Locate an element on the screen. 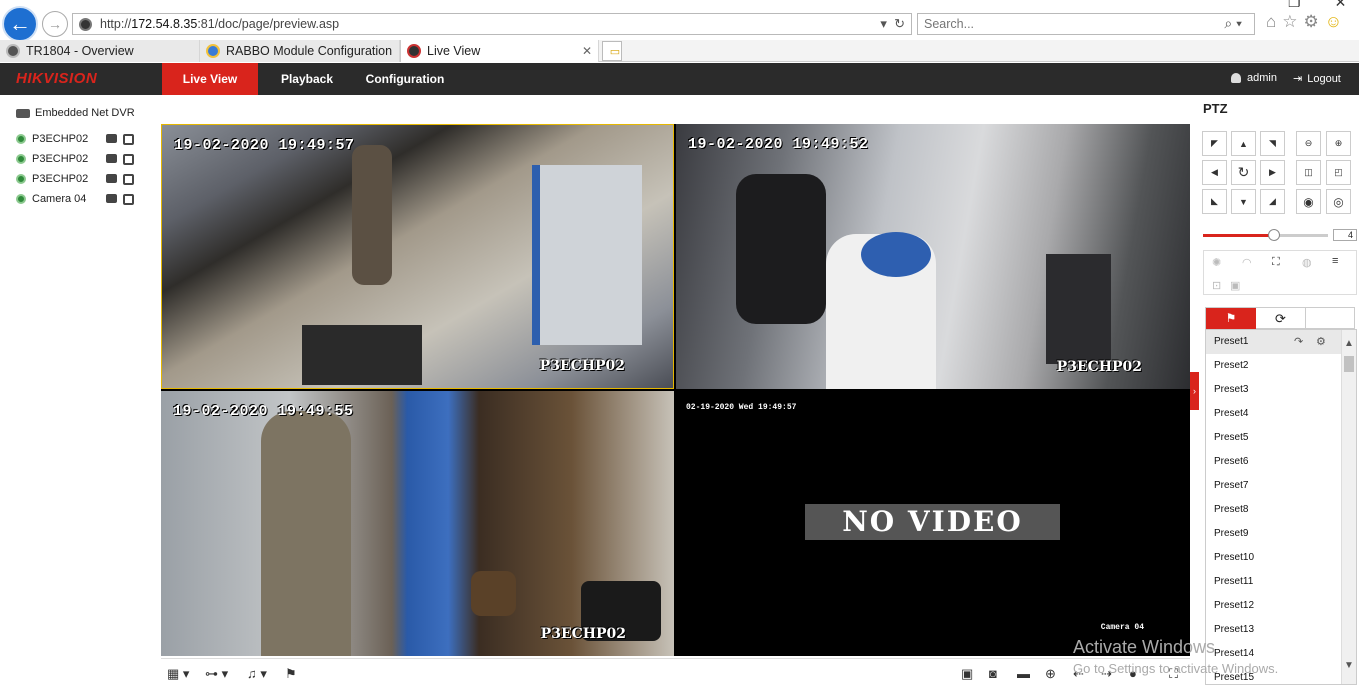 The height and width of the screenshot is (693, 1359). user-menu: admin is located at coordinates (1254, 78).